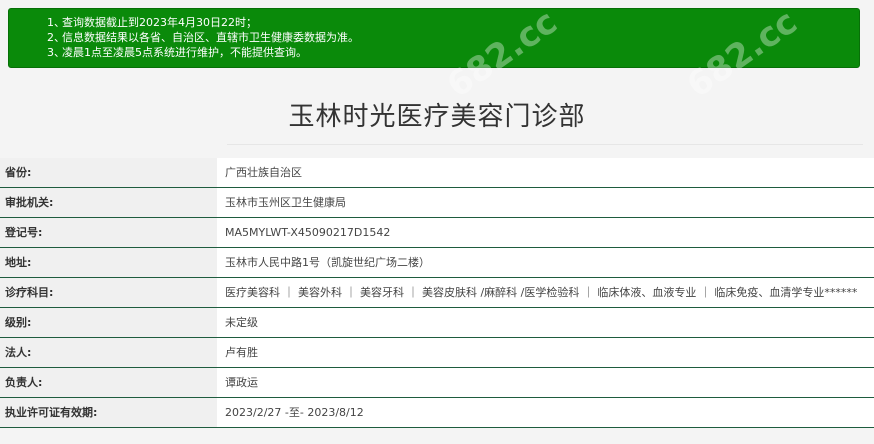 The height and width of the screenshot is (444, 874). What do you see at coordinates (108, 412) in the screenshot?
I see `field-label: 执业许可证有效期:` at bounding box center [108, 412].